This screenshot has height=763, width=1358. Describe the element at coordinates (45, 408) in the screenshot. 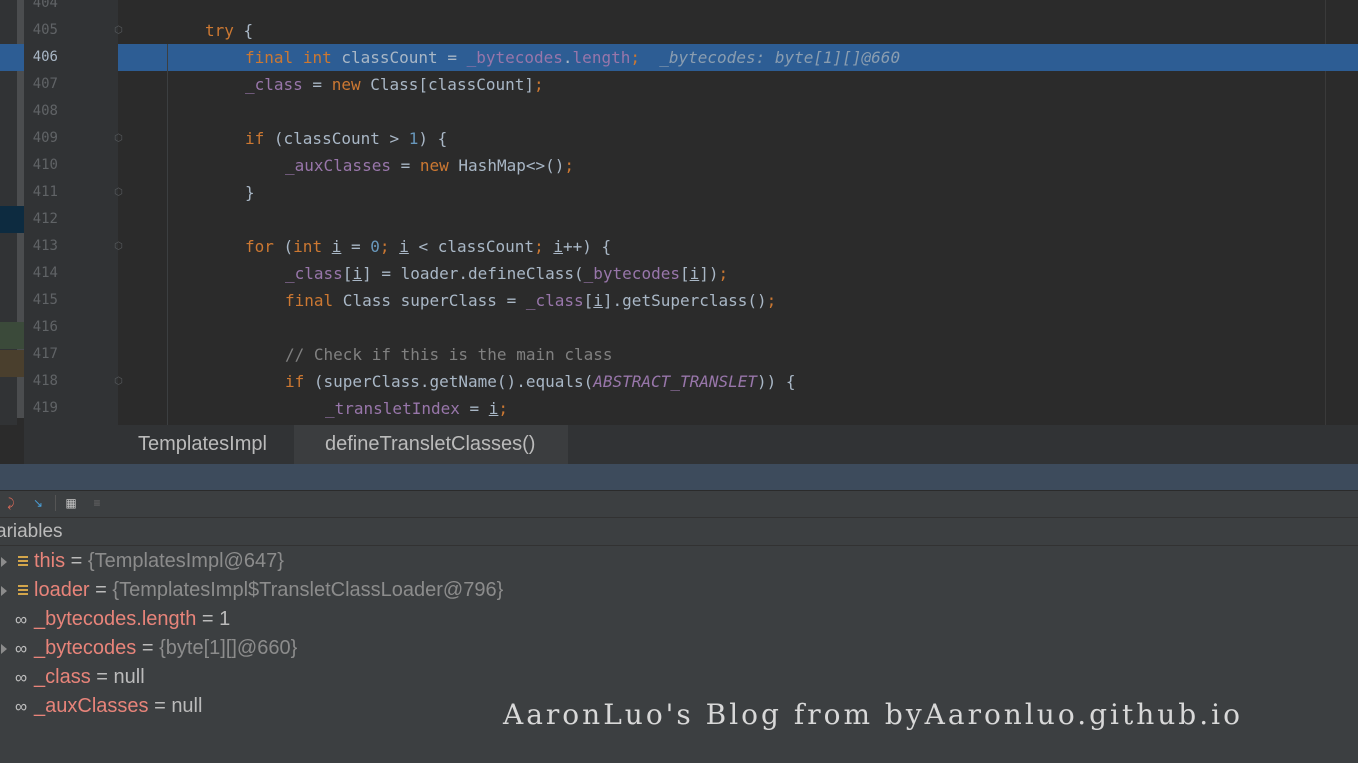

I see `line-number: 419` at that location.